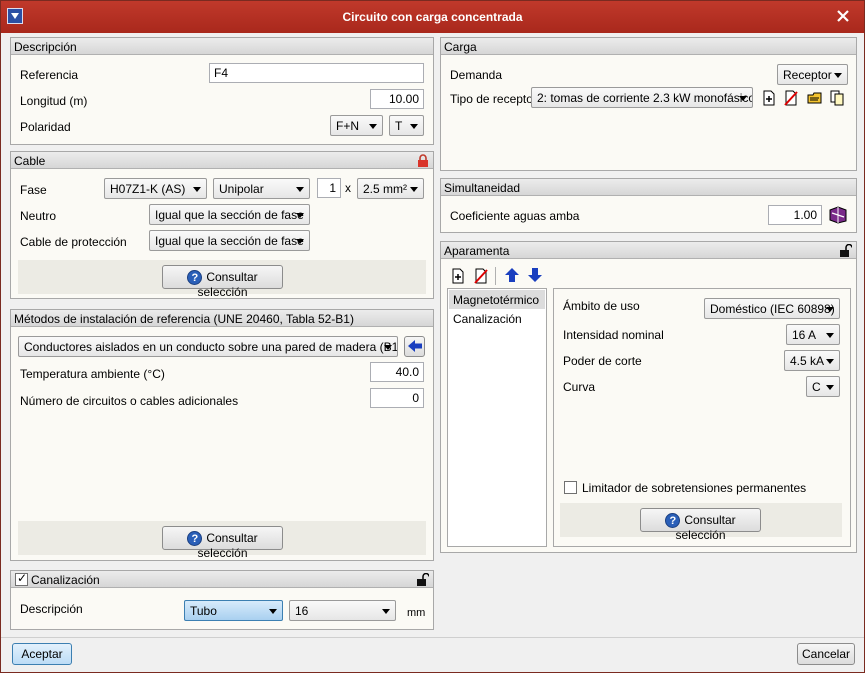 The image size is (865, 673). I want to click on lock-icon, so click(423, 160).